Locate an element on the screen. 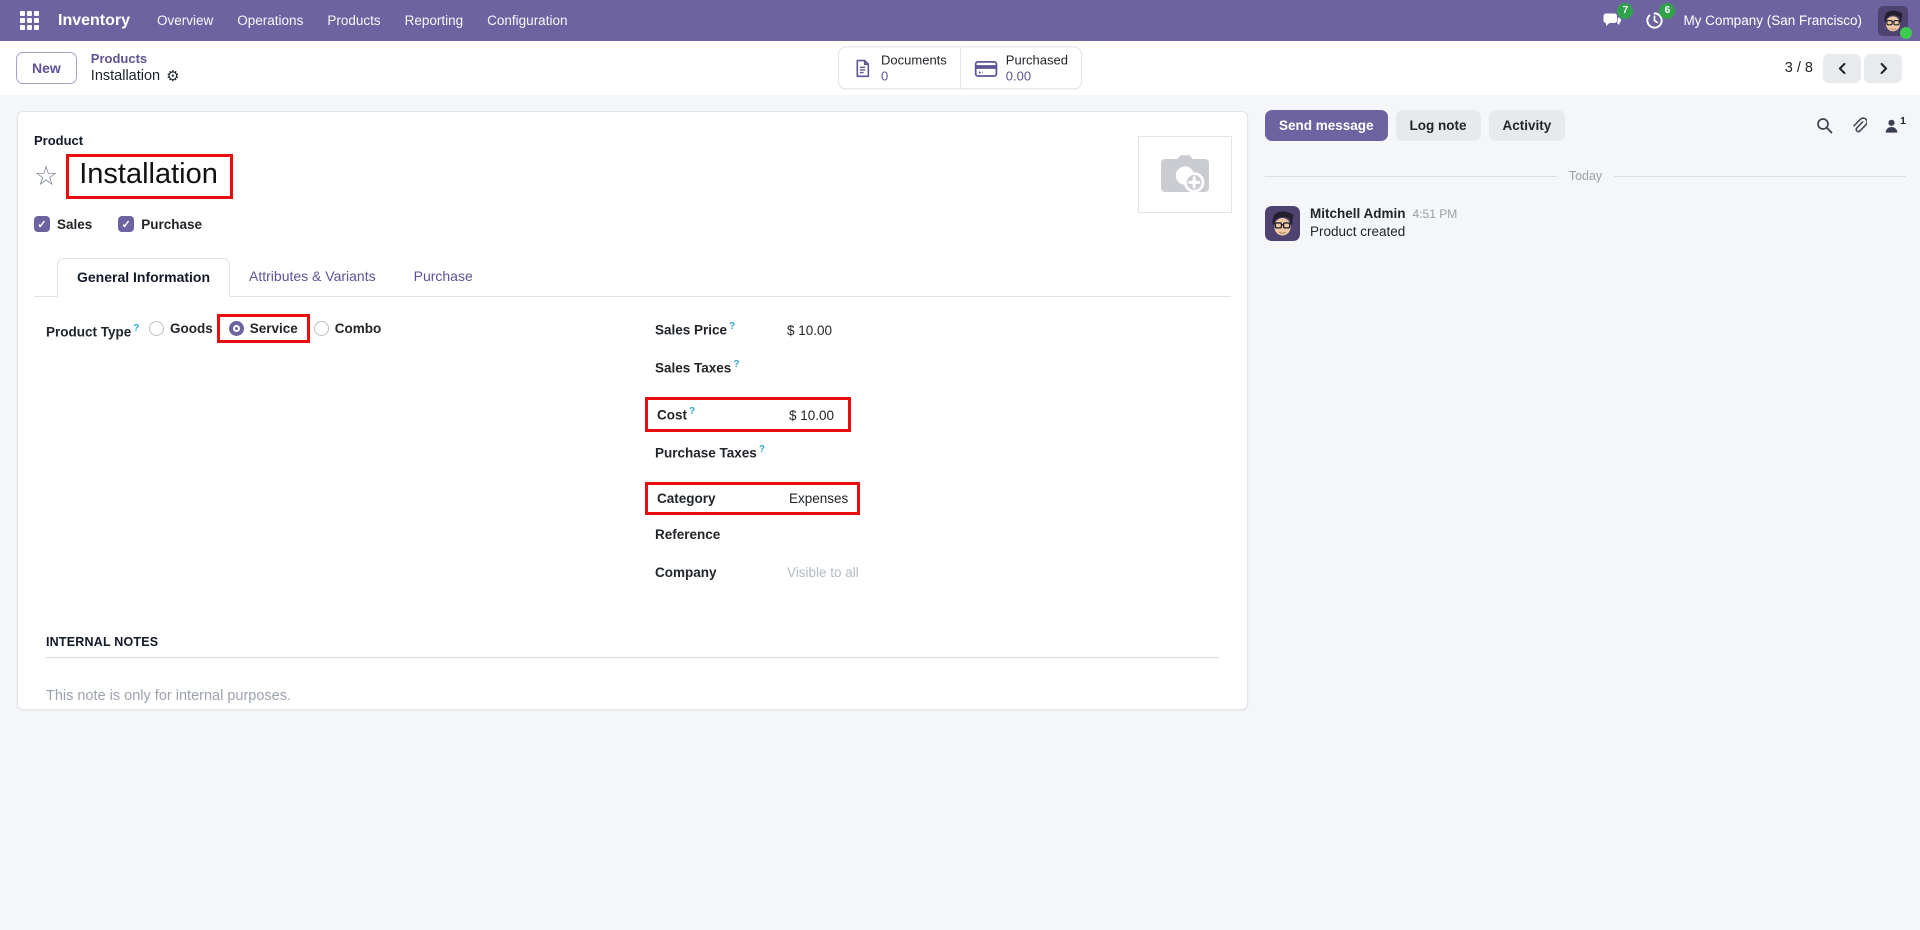 This screenshot has width=1920, height=930. documents-count: 0 is located at coordinates (885, 75).